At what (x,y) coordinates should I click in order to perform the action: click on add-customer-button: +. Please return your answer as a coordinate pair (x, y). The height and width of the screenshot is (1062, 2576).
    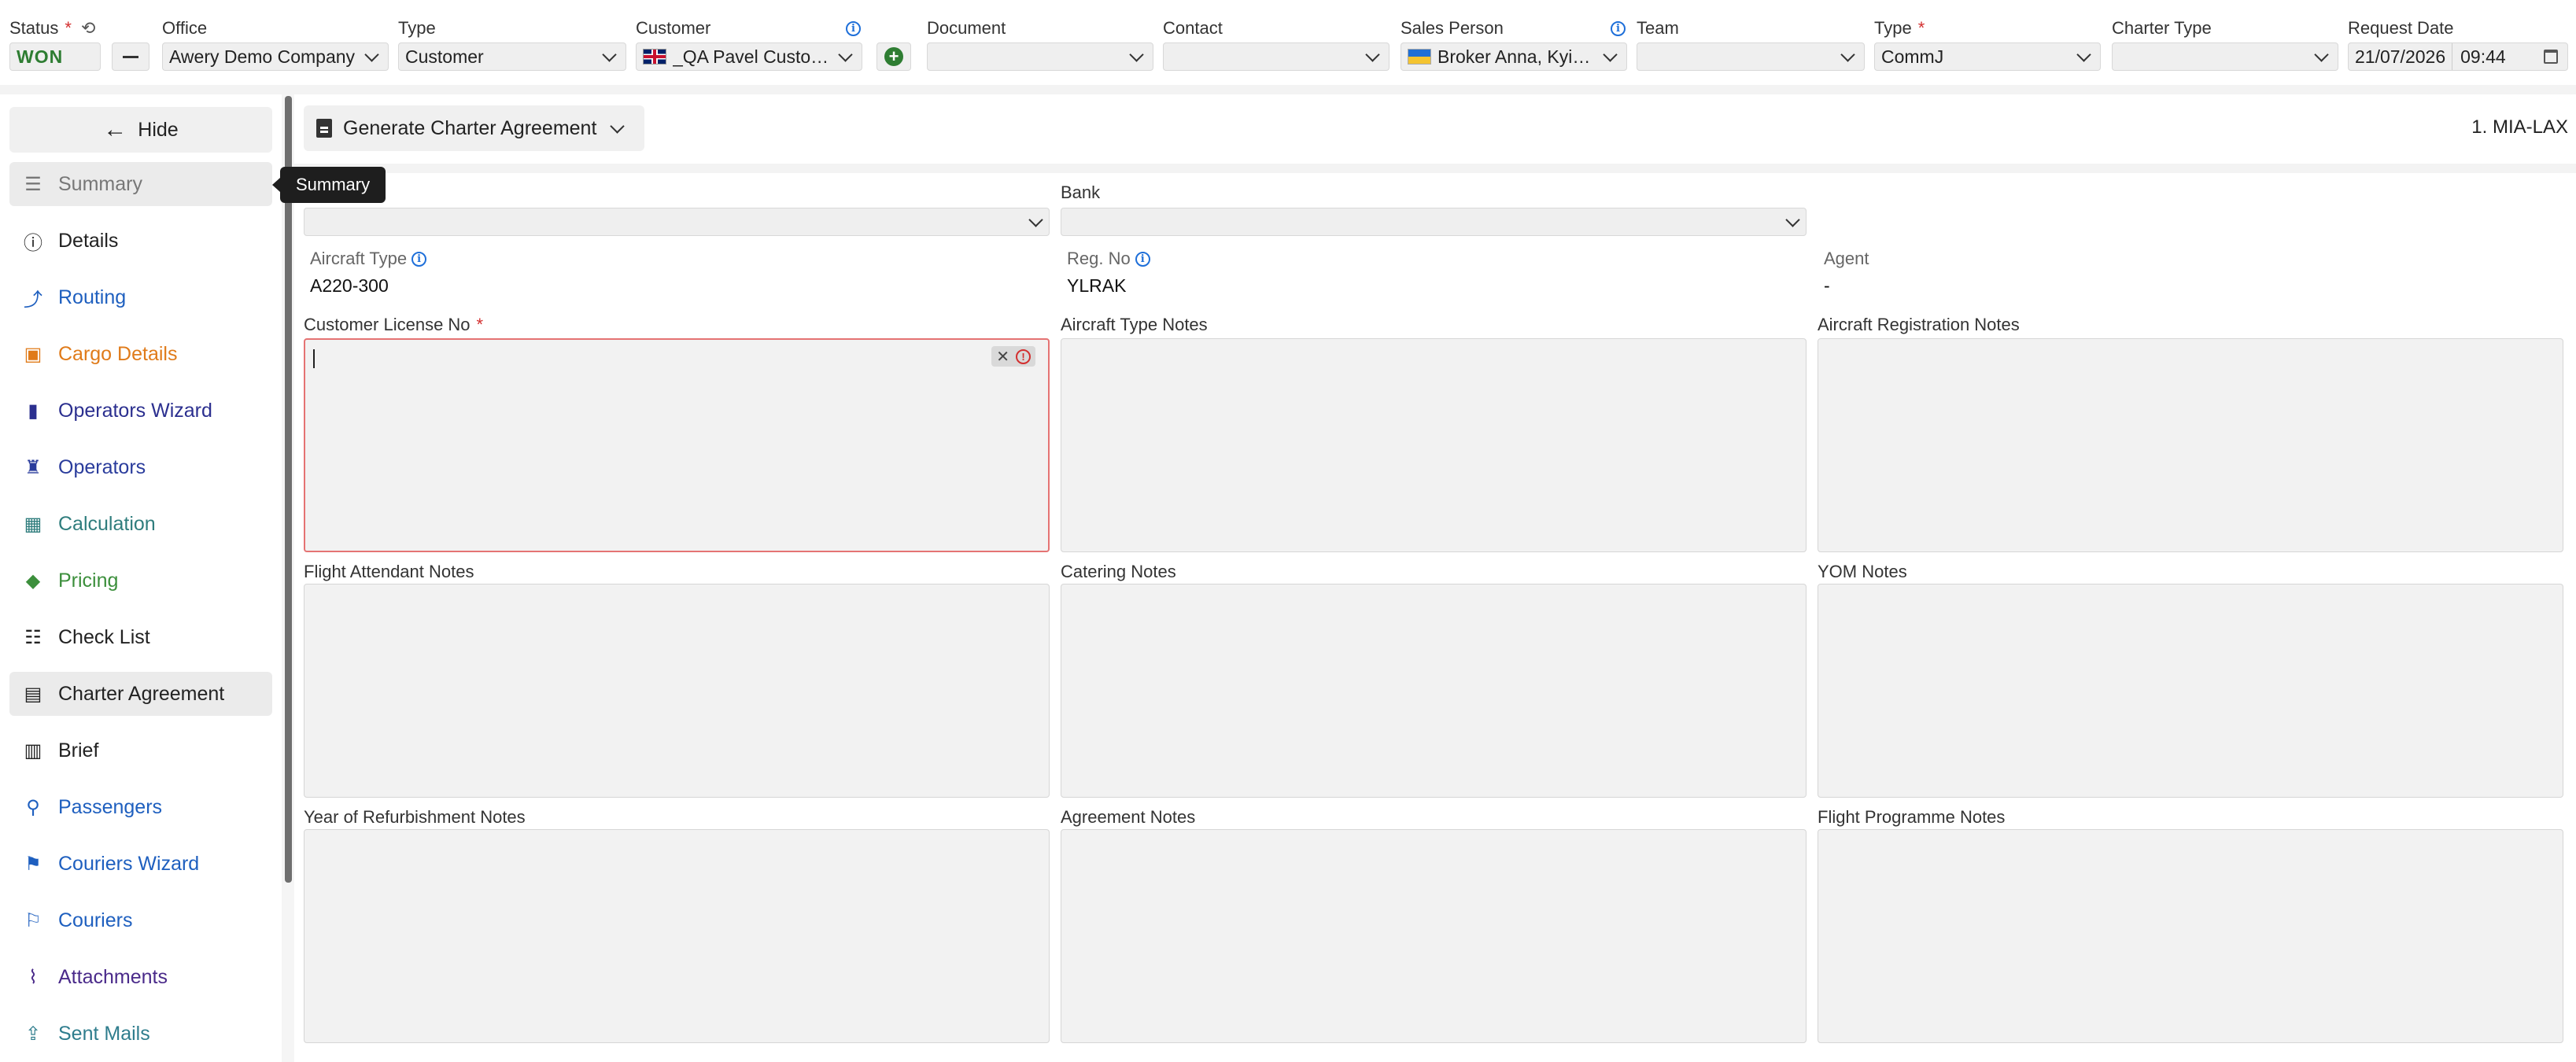
    Looking at the image, I should click on (894, 56).